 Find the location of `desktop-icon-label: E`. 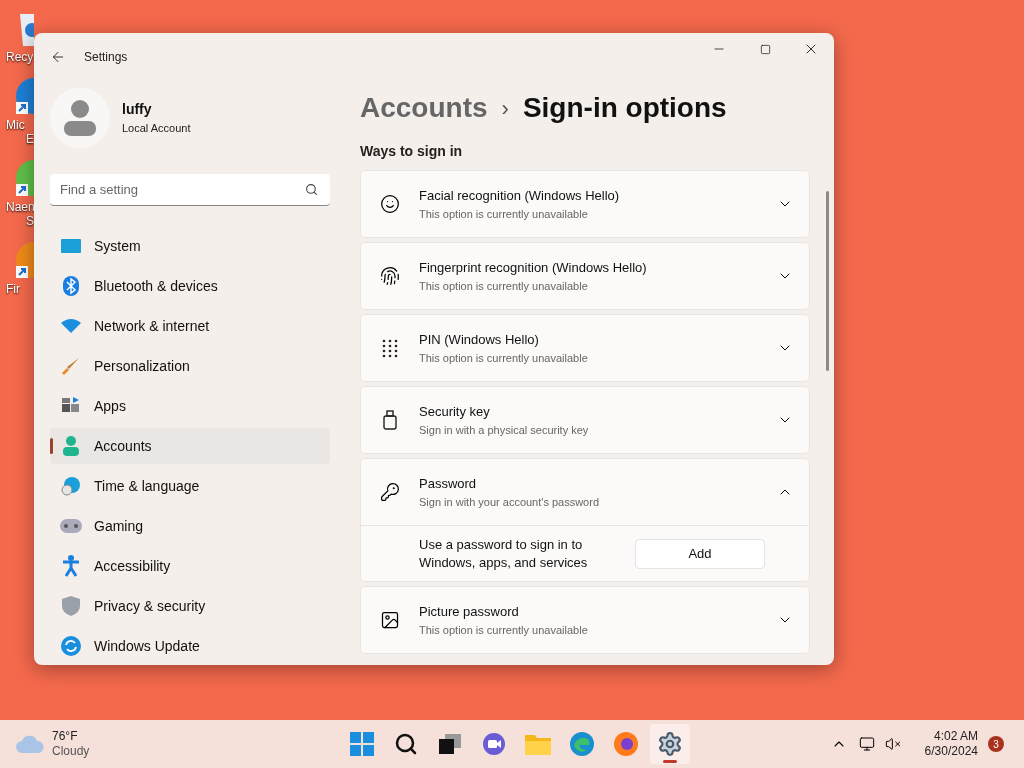

desktop-icon-label: E is located at coordinates (29, 139).